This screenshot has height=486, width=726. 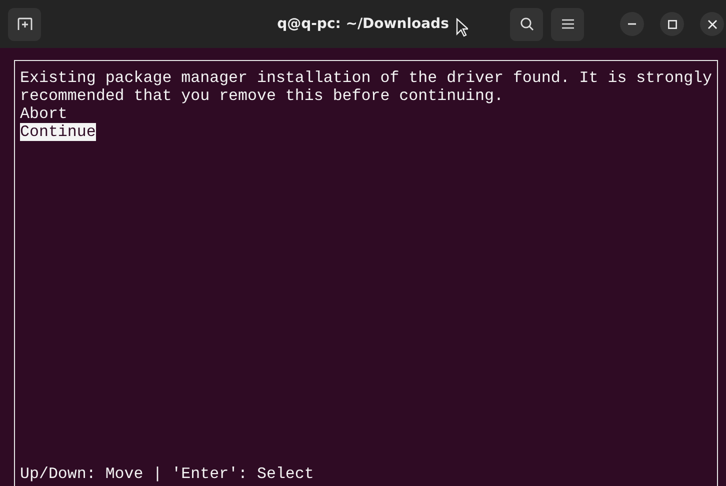 I want to click on close-button, so click(x=712, y=24).